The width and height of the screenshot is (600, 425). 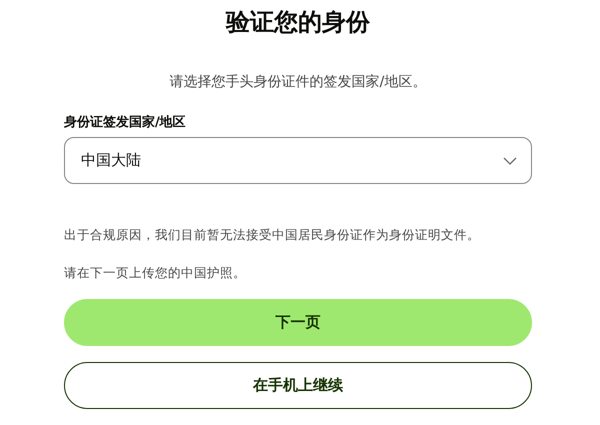 I want to click on notice-text: 请在下一页上传您的中国护照。, so click(x=155, y=273).